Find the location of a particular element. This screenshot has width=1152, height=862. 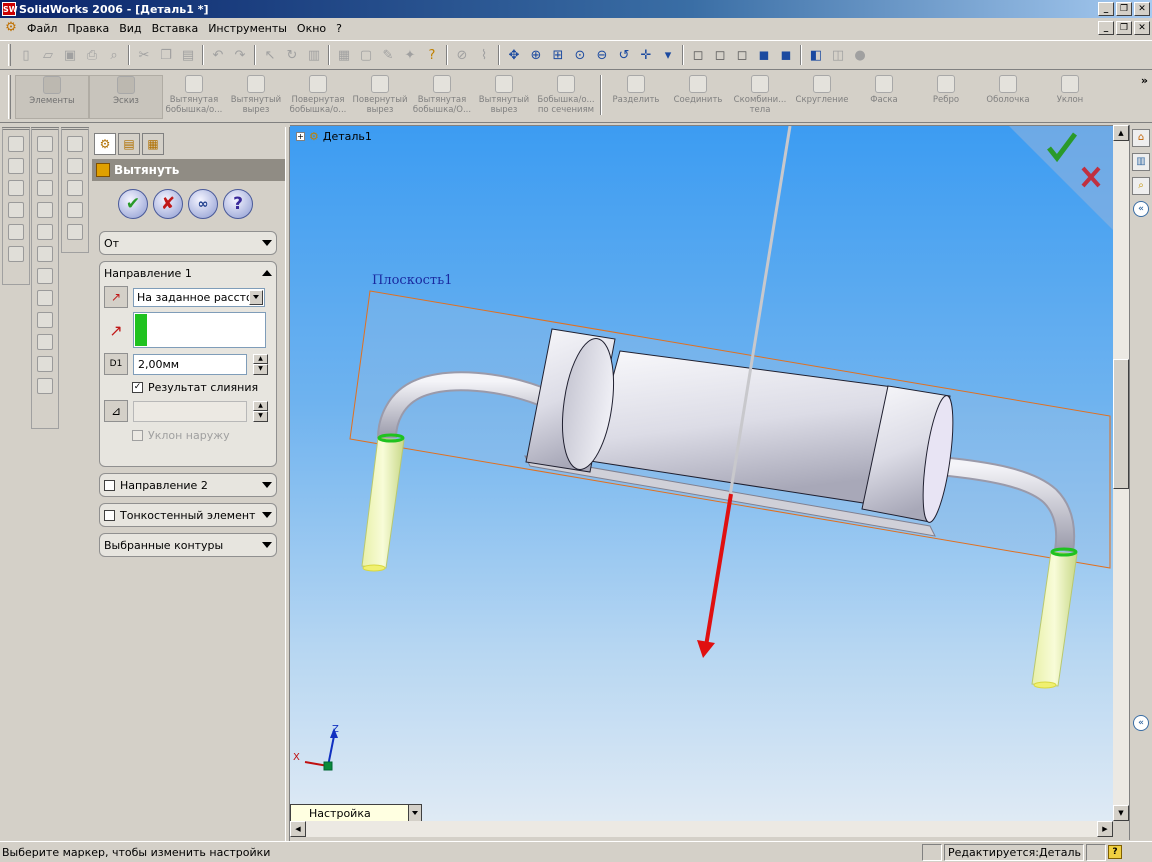

plane-icon is located at coordinates (75, 144).